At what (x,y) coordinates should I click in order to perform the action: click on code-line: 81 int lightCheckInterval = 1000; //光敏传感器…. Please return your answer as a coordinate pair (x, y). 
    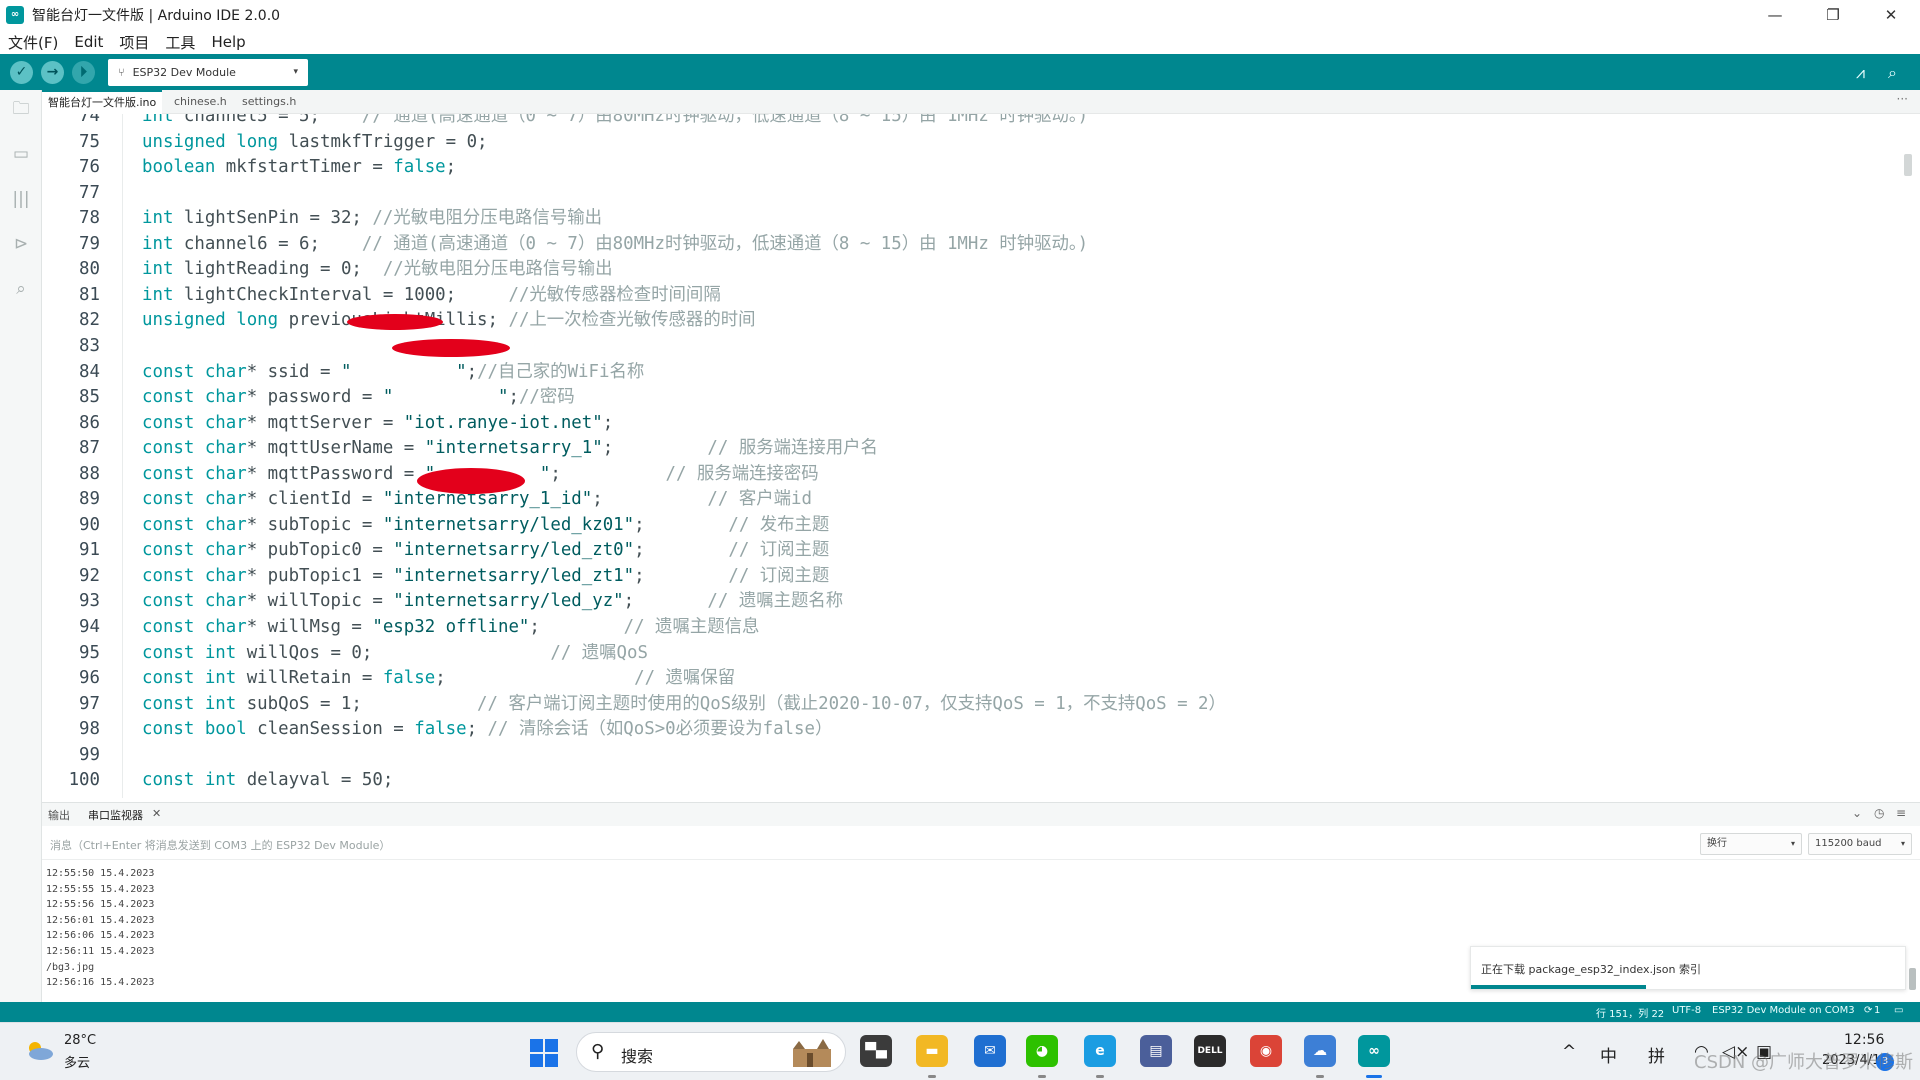
    Looking at the image, I should click on (977, 296).